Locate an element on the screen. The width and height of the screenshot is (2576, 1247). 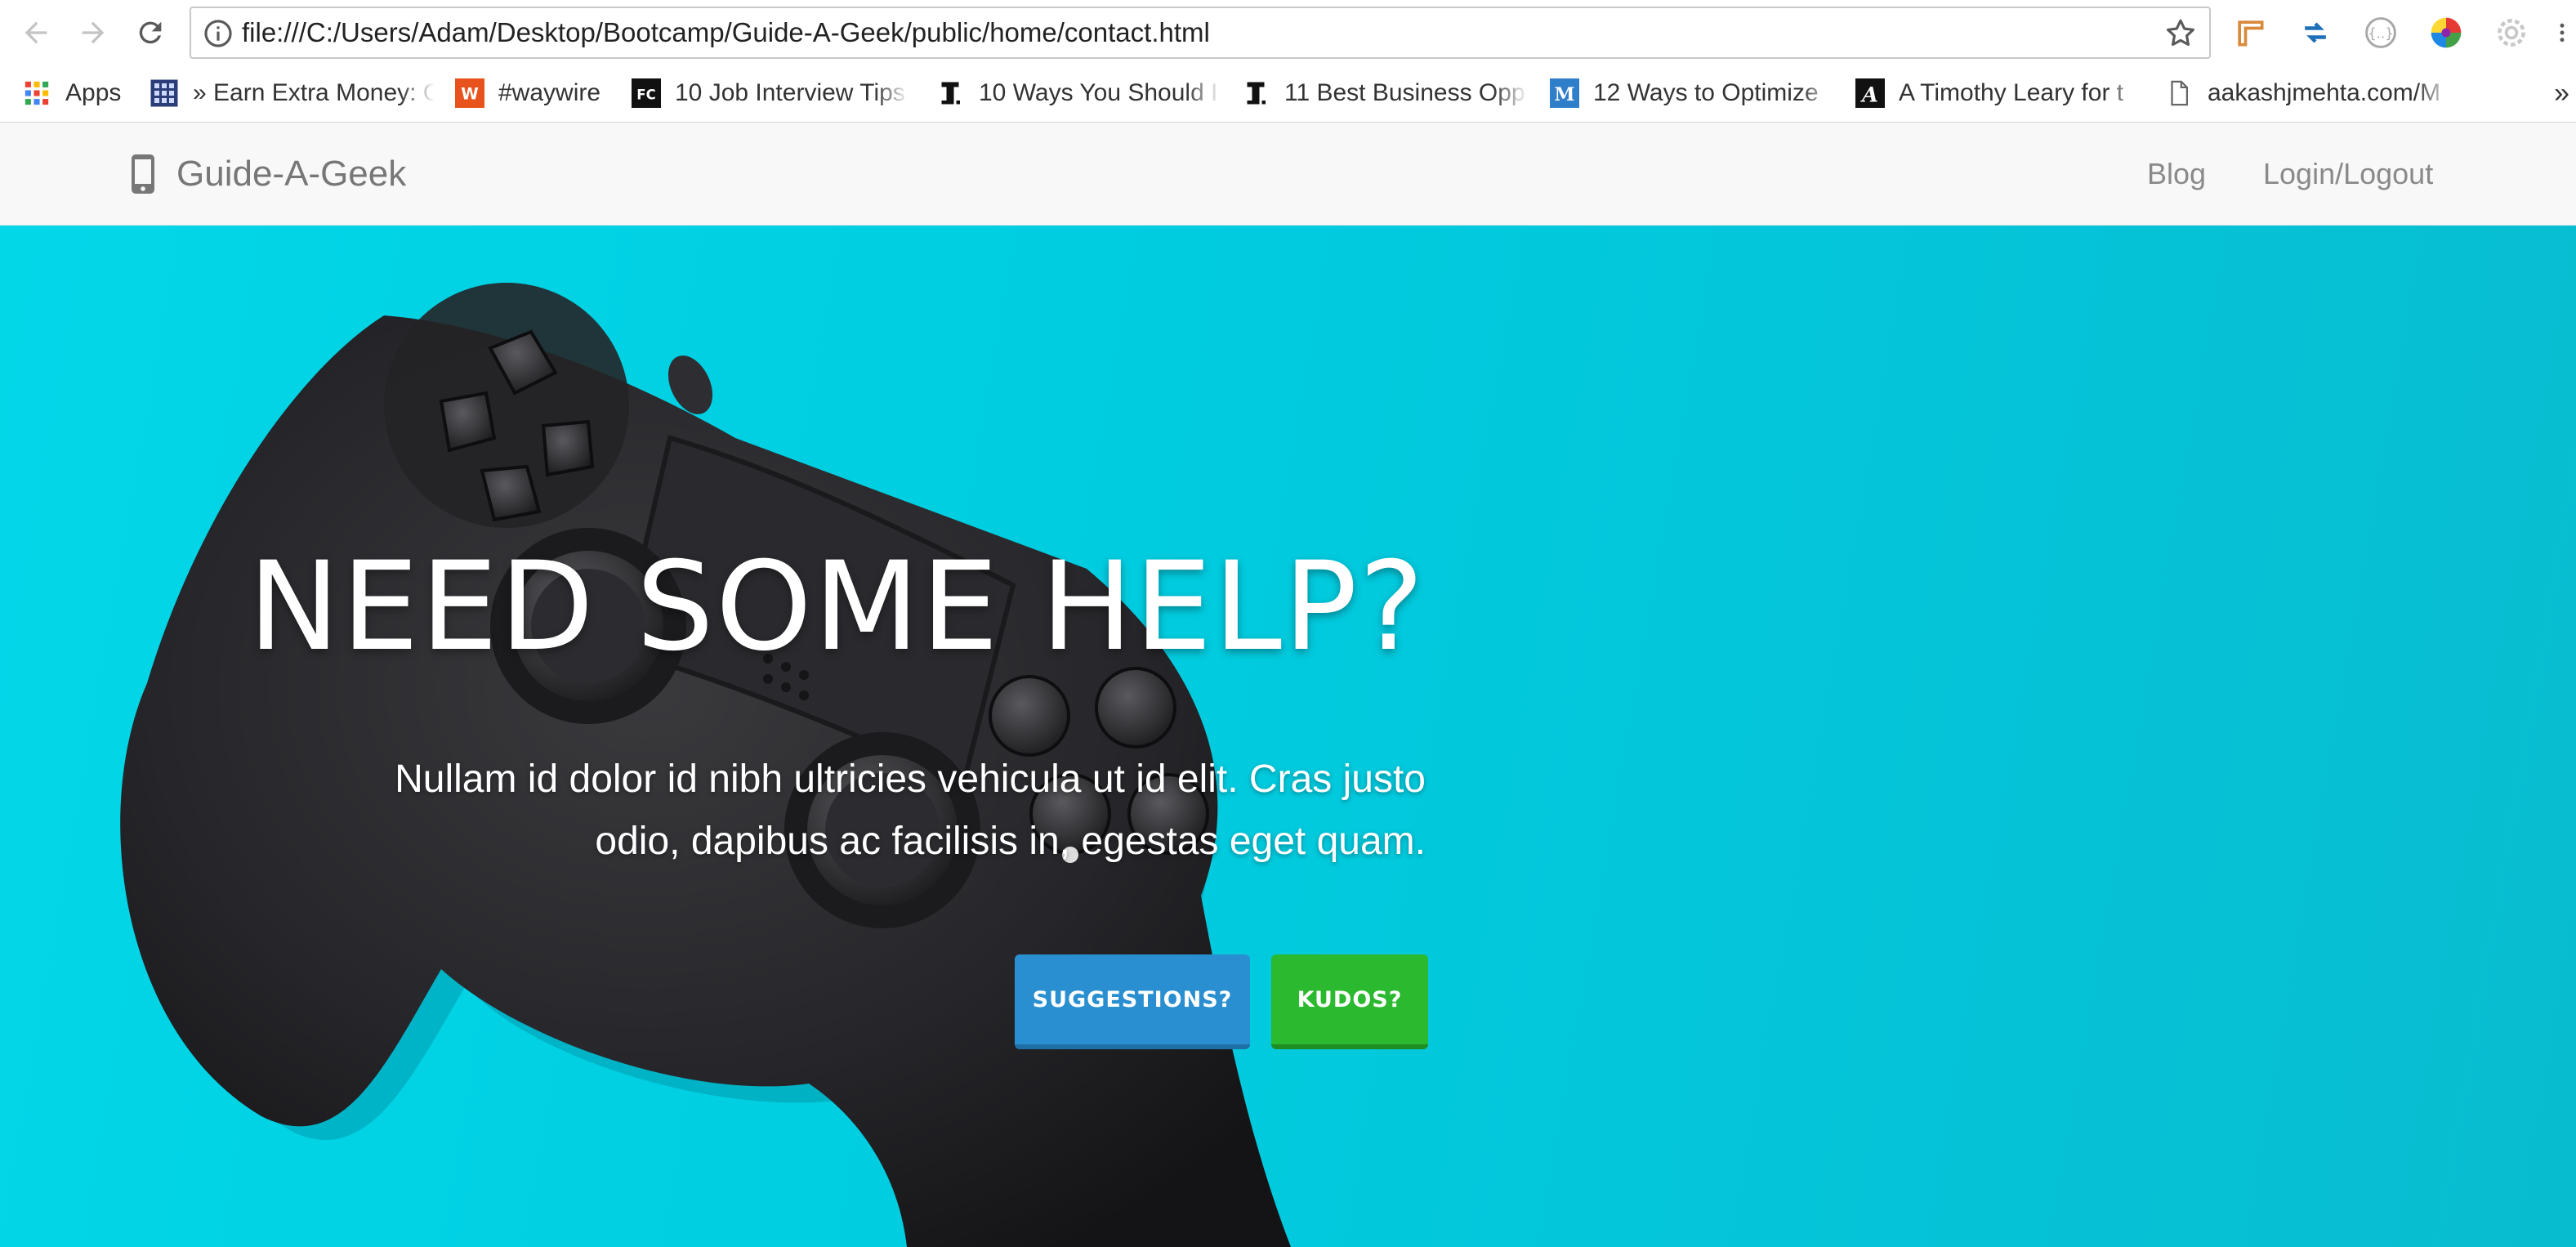
m-icon: M is located at coordinates (1564, 93).